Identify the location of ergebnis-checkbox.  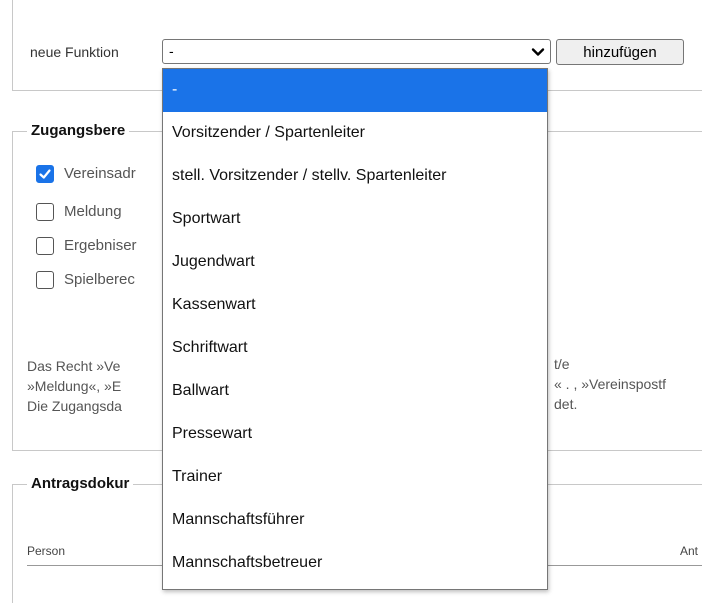
(45, 246).